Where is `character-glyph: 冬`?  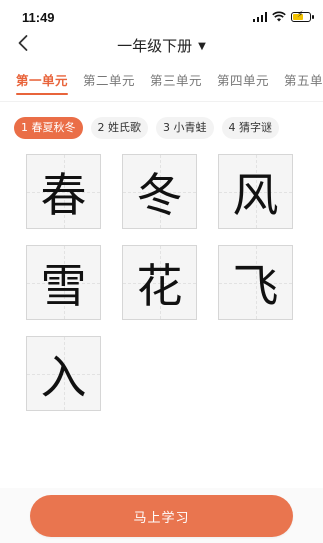 character-glyph: 冬 is located at coordinates (159, 194).